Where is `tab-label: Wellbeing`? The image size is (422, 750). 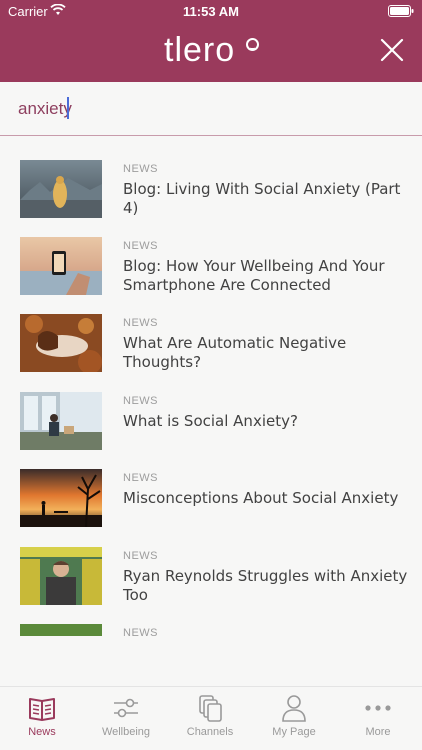
tab-label: Wellbeing is located at coordinates (126, 732).